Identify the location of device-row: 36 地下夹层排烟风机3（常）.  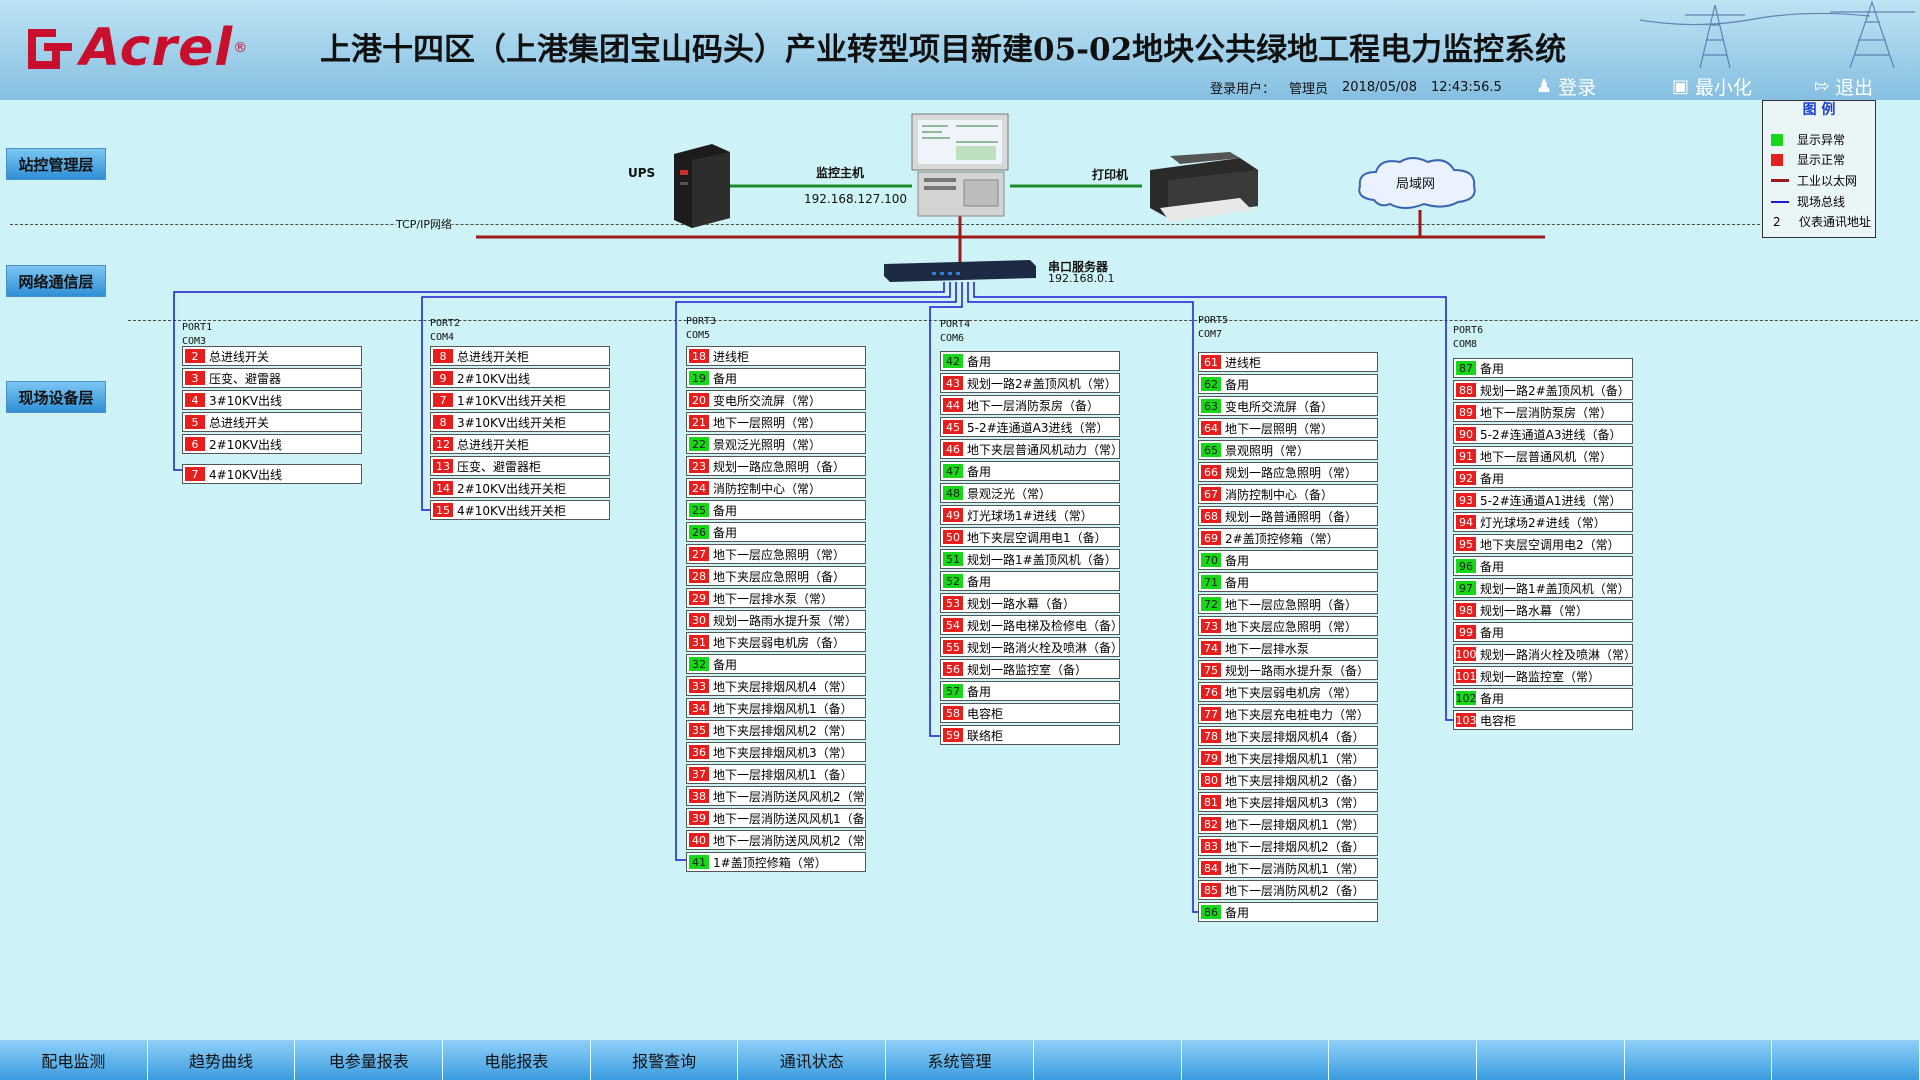
(776, 752).